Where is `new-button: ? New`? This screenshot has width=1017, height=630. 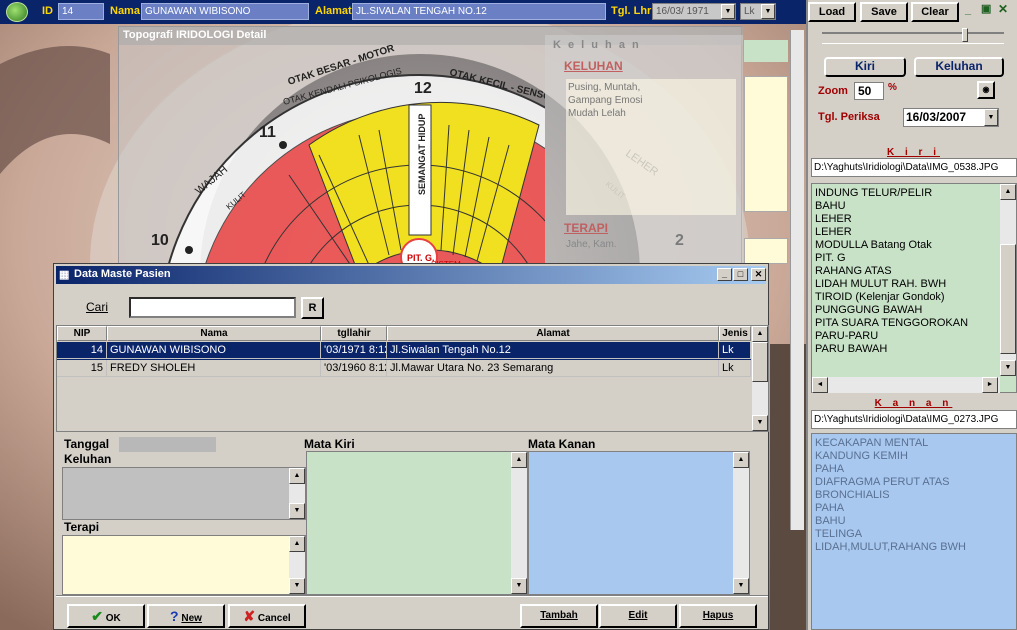 new-button: ? New is located at coordinates (186, 616).